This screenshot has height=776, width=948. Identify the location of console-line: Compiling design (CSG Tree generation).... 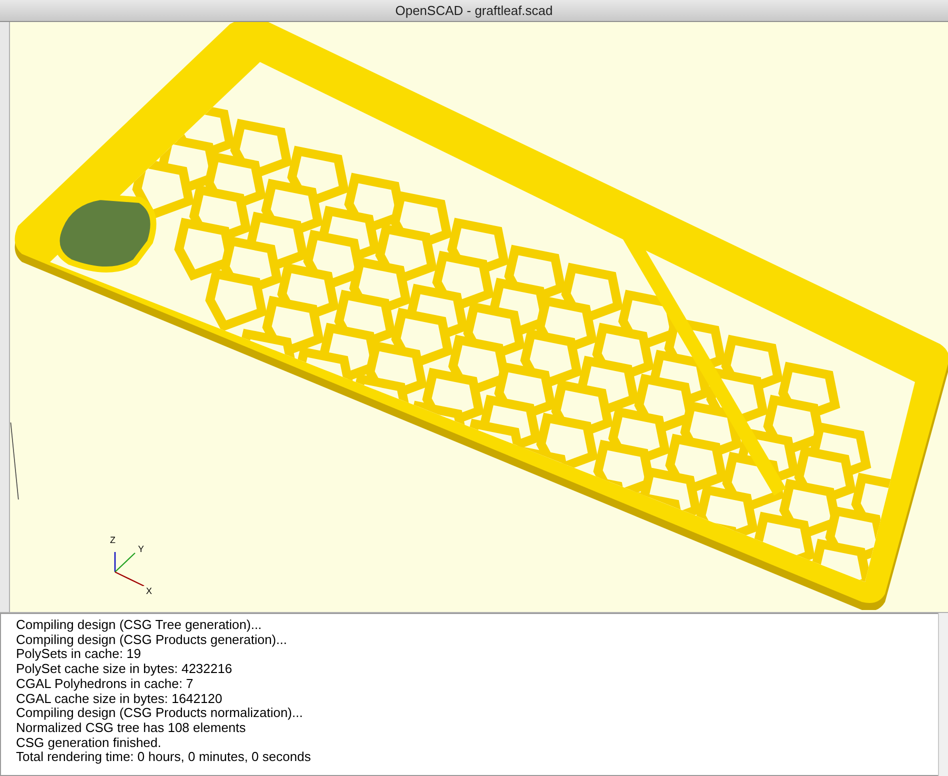
(139, 625).